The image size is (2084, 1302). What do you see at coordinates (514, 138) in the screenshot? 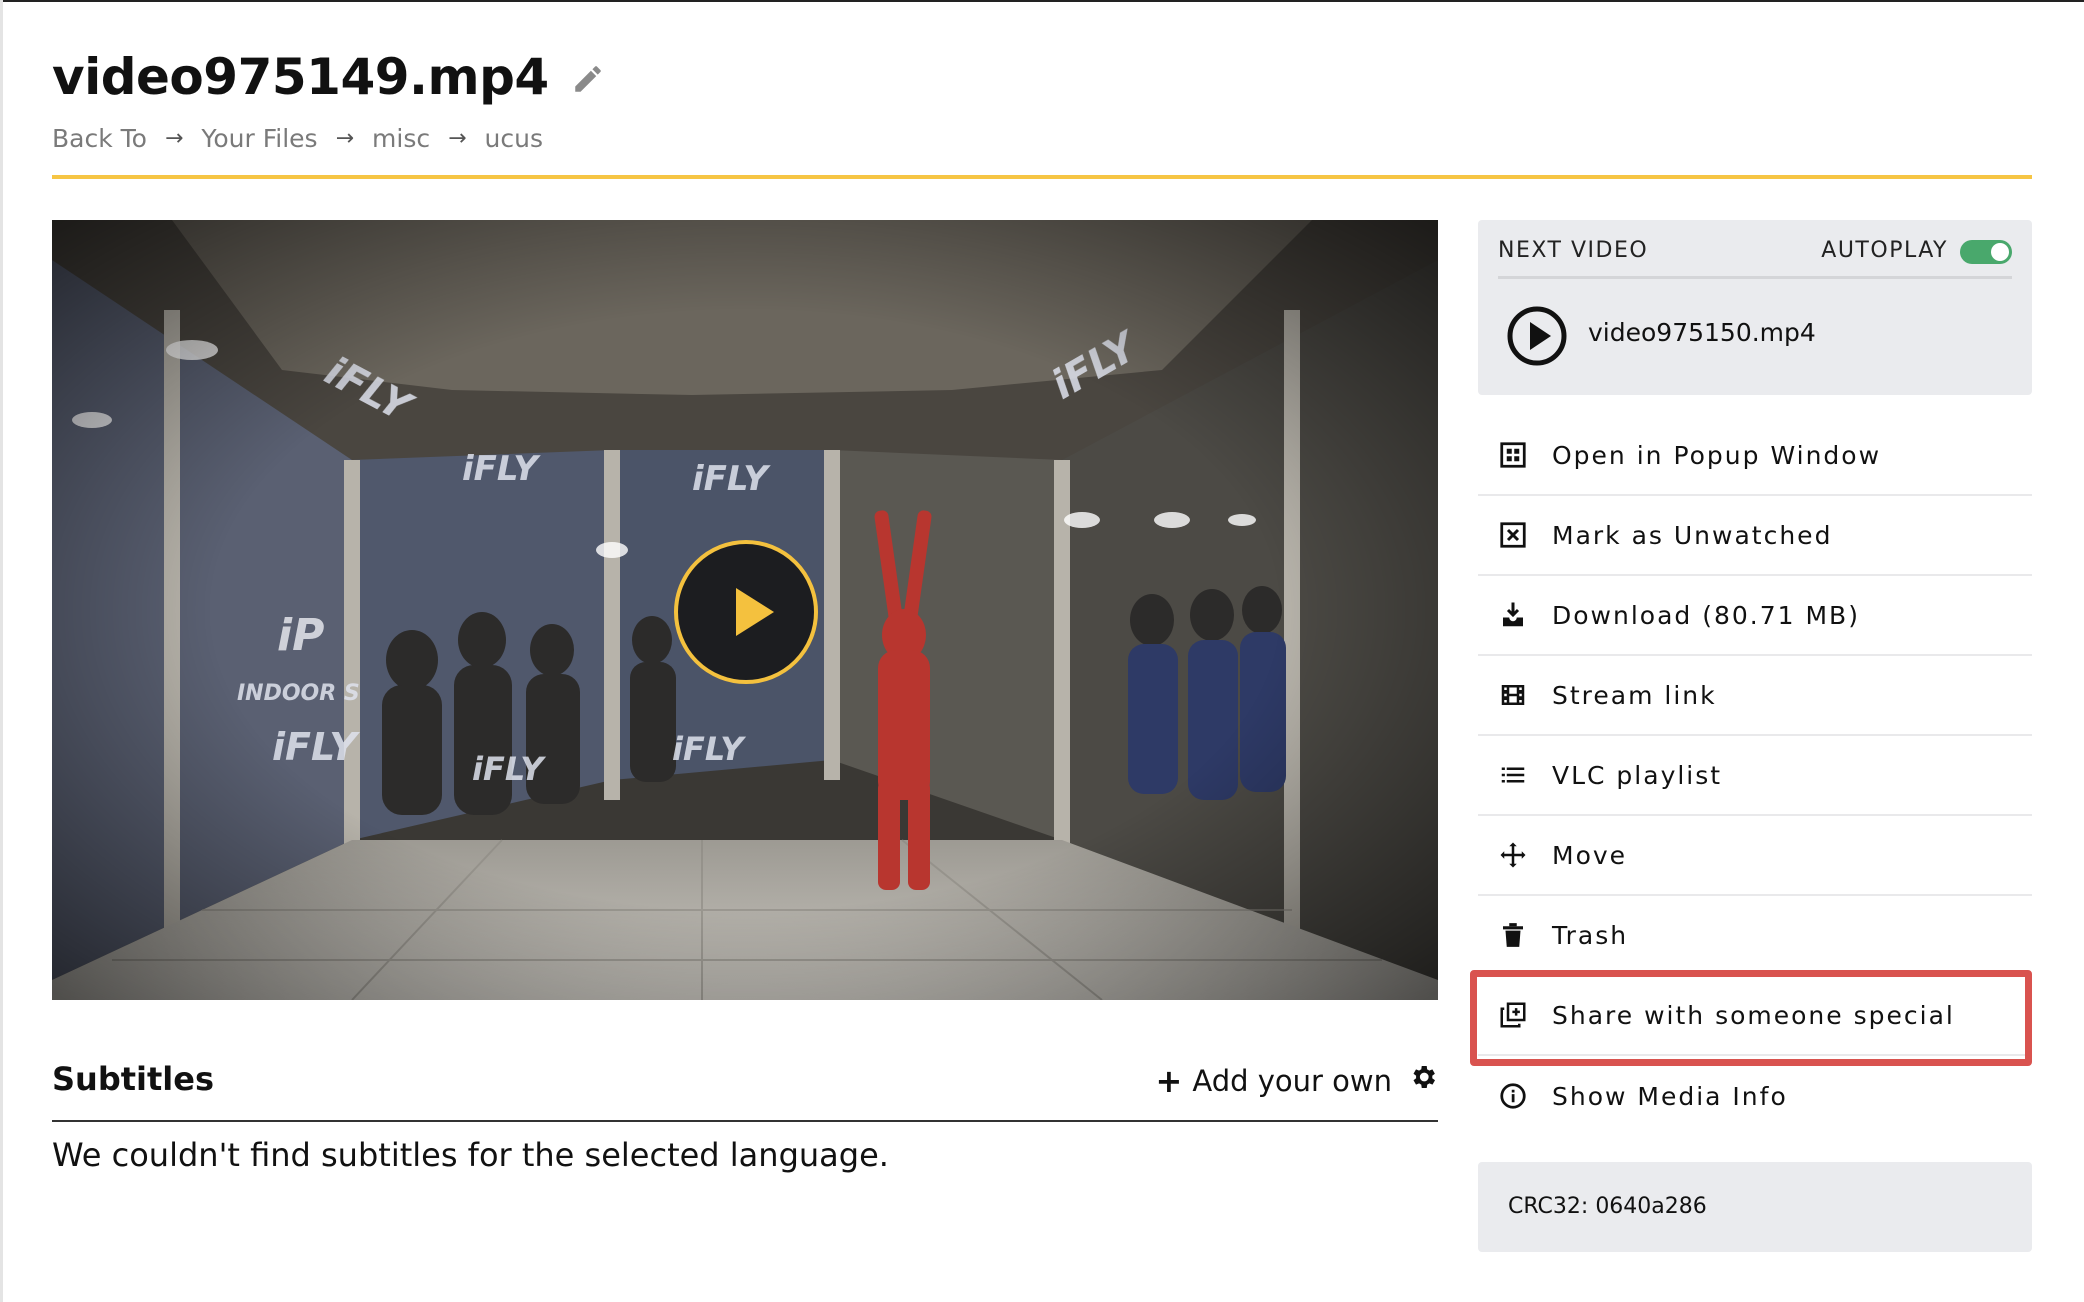
I see `breadcrumb-ucus: ucus` at bounding box center [514, 138].